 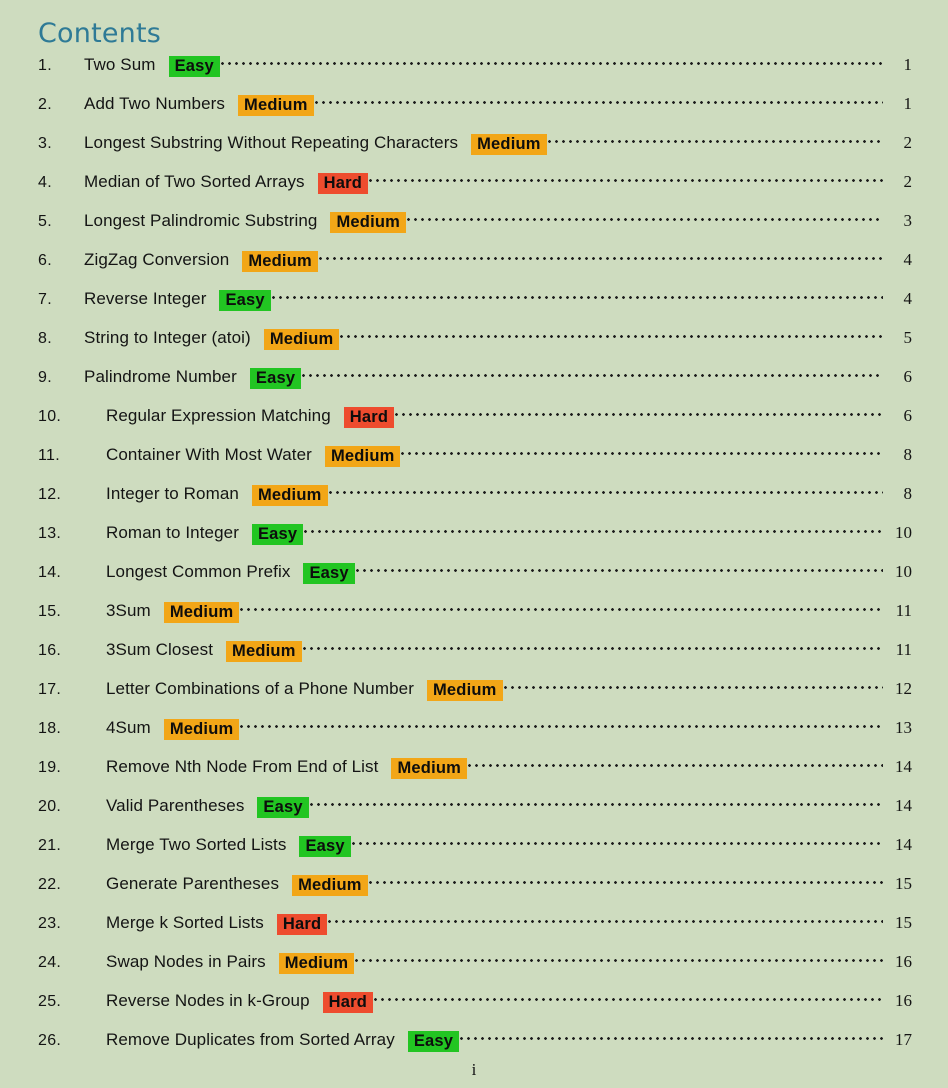 I want to click on toc-item-title: Letter Combinations of a Phone Number, so click(x=260, y=689).